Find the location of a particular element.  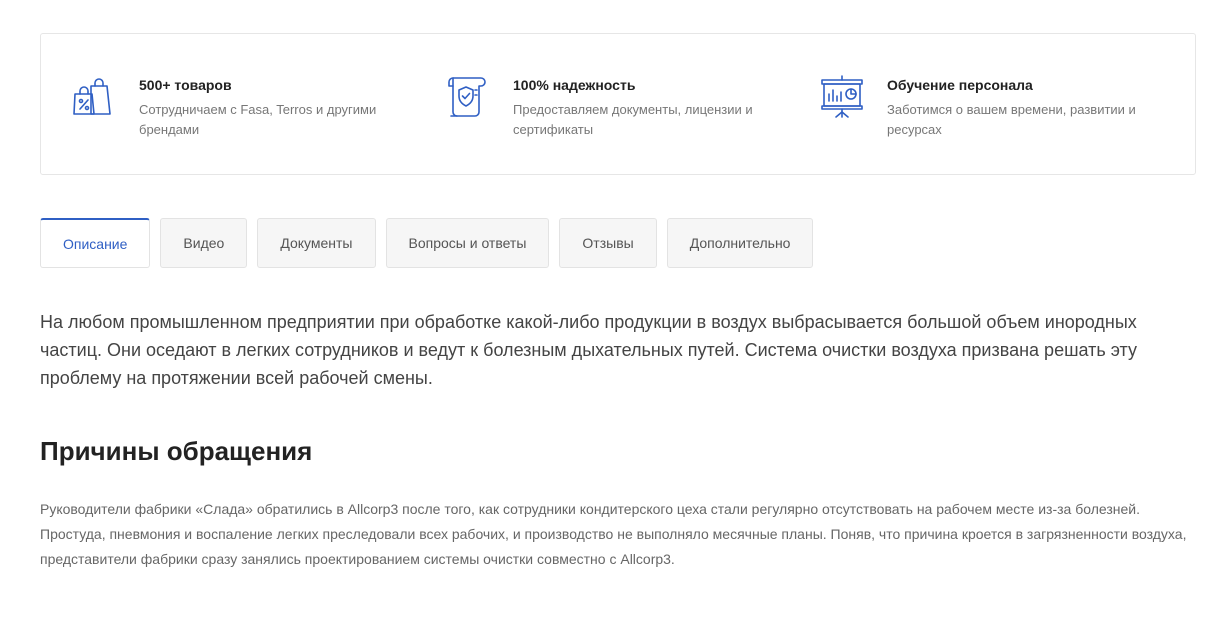

feature-title: 500+ товаров is located at coordinates (185, 85).